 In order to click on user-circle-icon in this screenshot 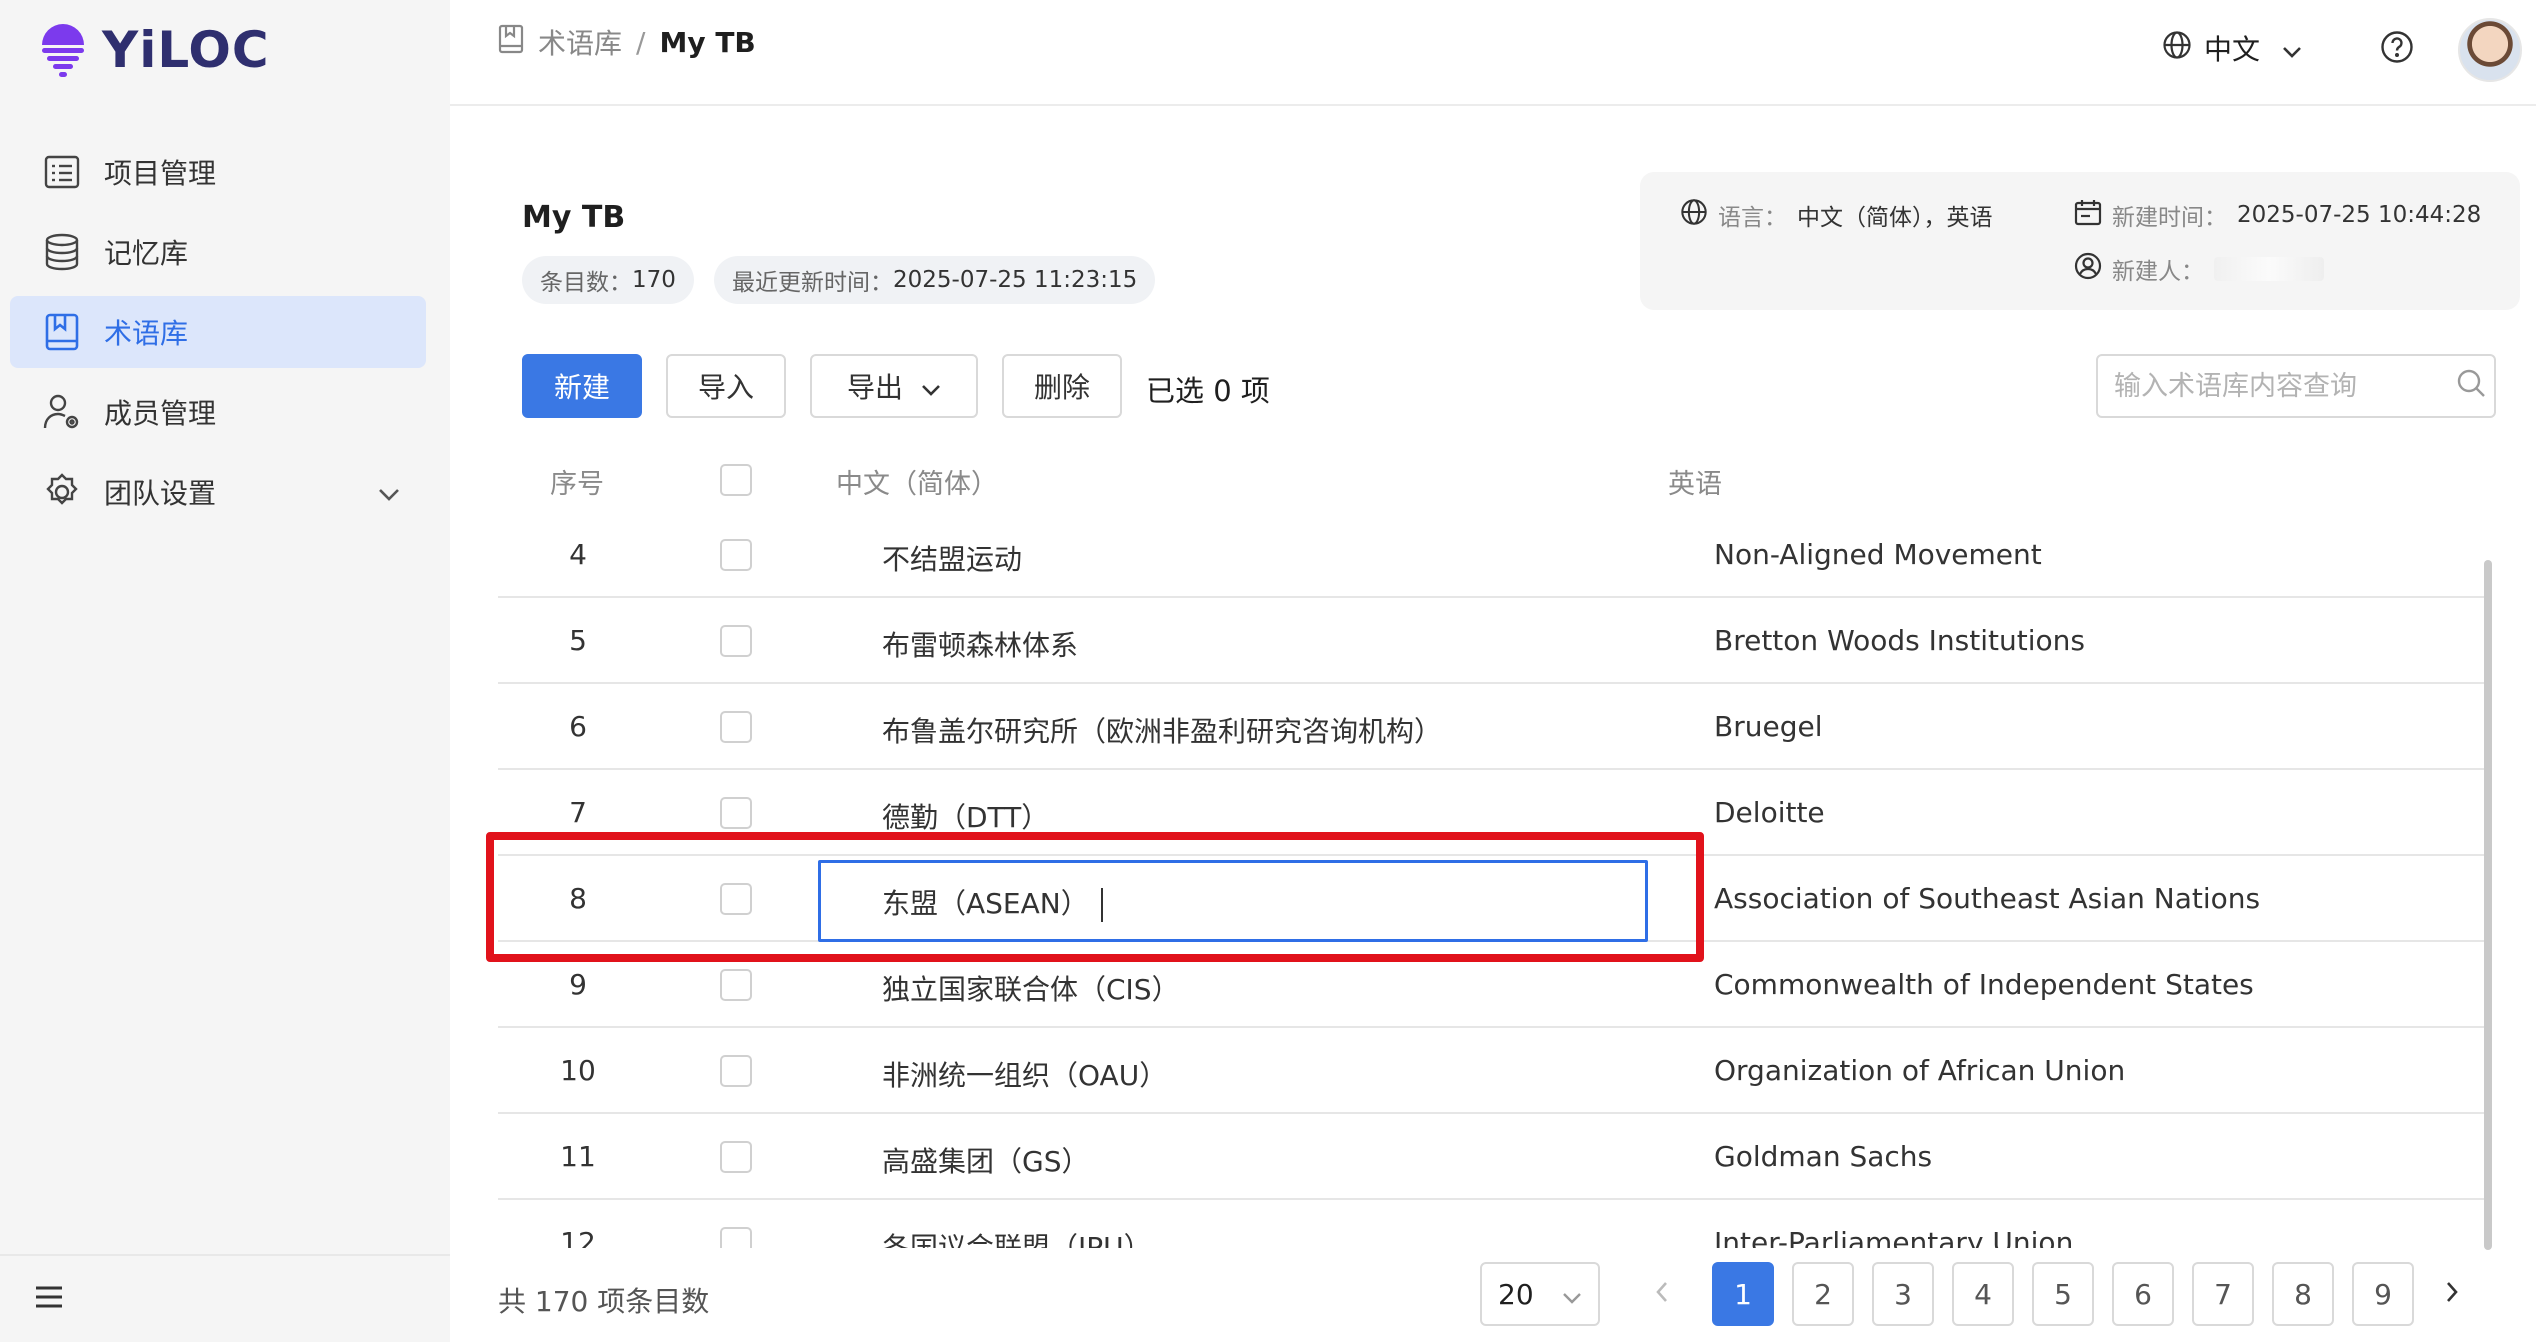, I will do `click(2088, 269)`.